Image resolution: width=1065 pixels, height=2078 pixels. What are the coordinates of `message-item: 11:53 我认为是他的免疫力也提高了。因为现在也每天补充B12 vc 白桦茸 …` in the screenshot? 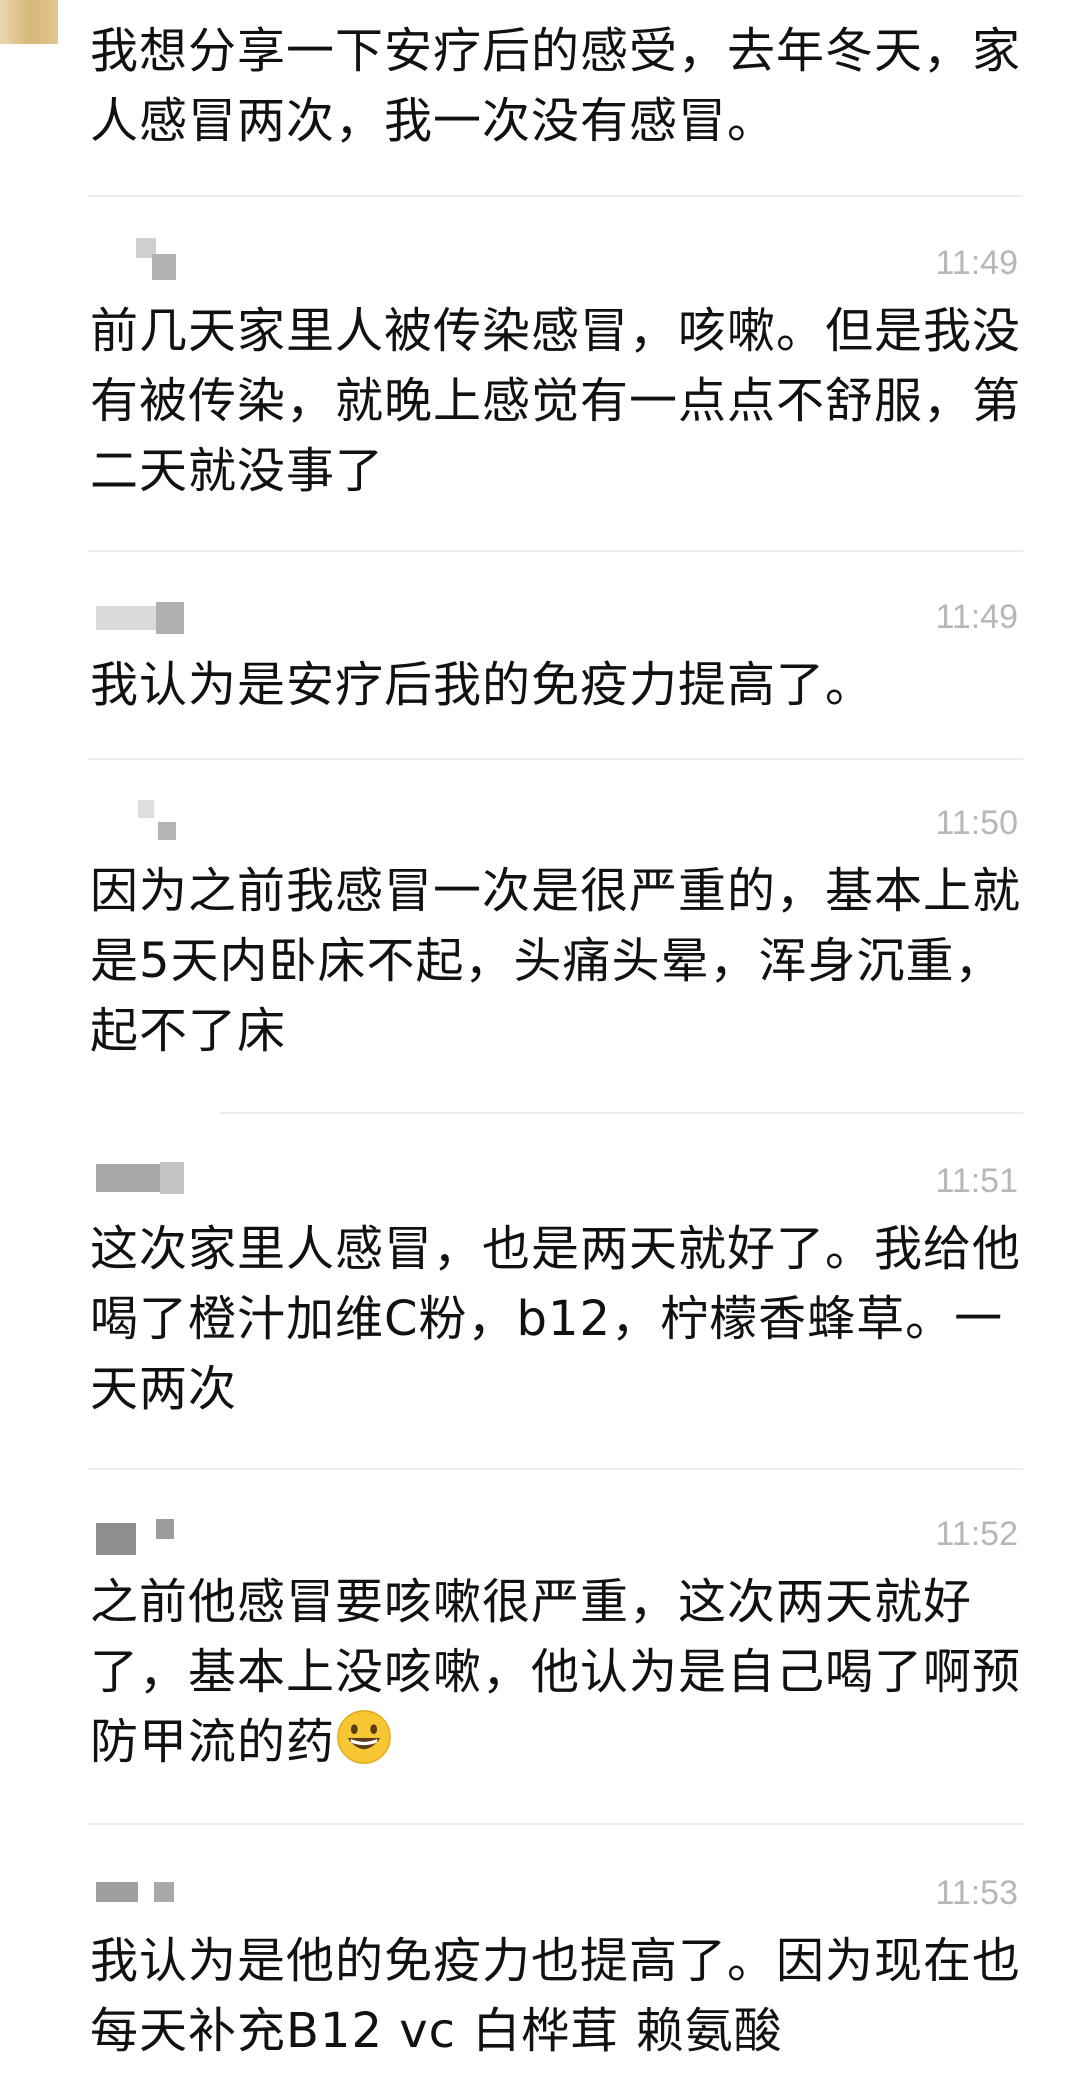 It's located at (532, 1969).